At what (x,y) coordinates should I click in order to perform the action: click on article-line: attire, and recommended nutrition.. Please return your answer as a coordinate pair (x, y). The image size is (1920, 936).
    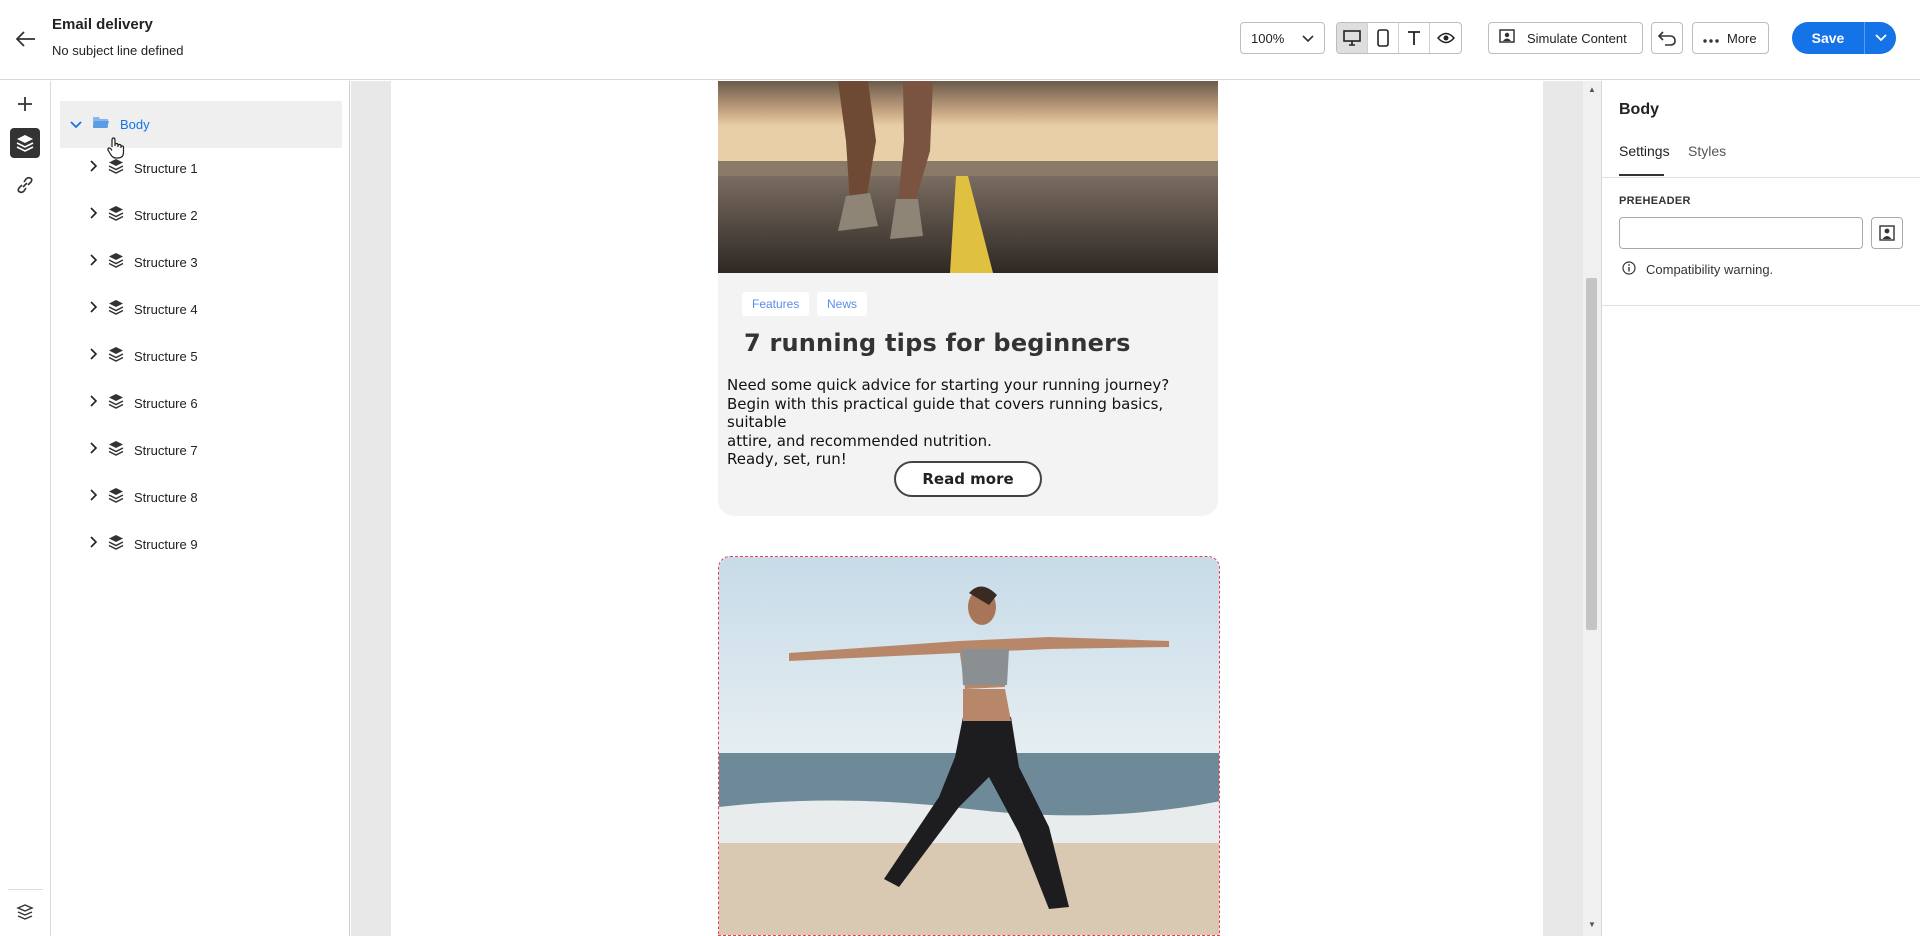
    Looking at the image, I should click on (859, 440).